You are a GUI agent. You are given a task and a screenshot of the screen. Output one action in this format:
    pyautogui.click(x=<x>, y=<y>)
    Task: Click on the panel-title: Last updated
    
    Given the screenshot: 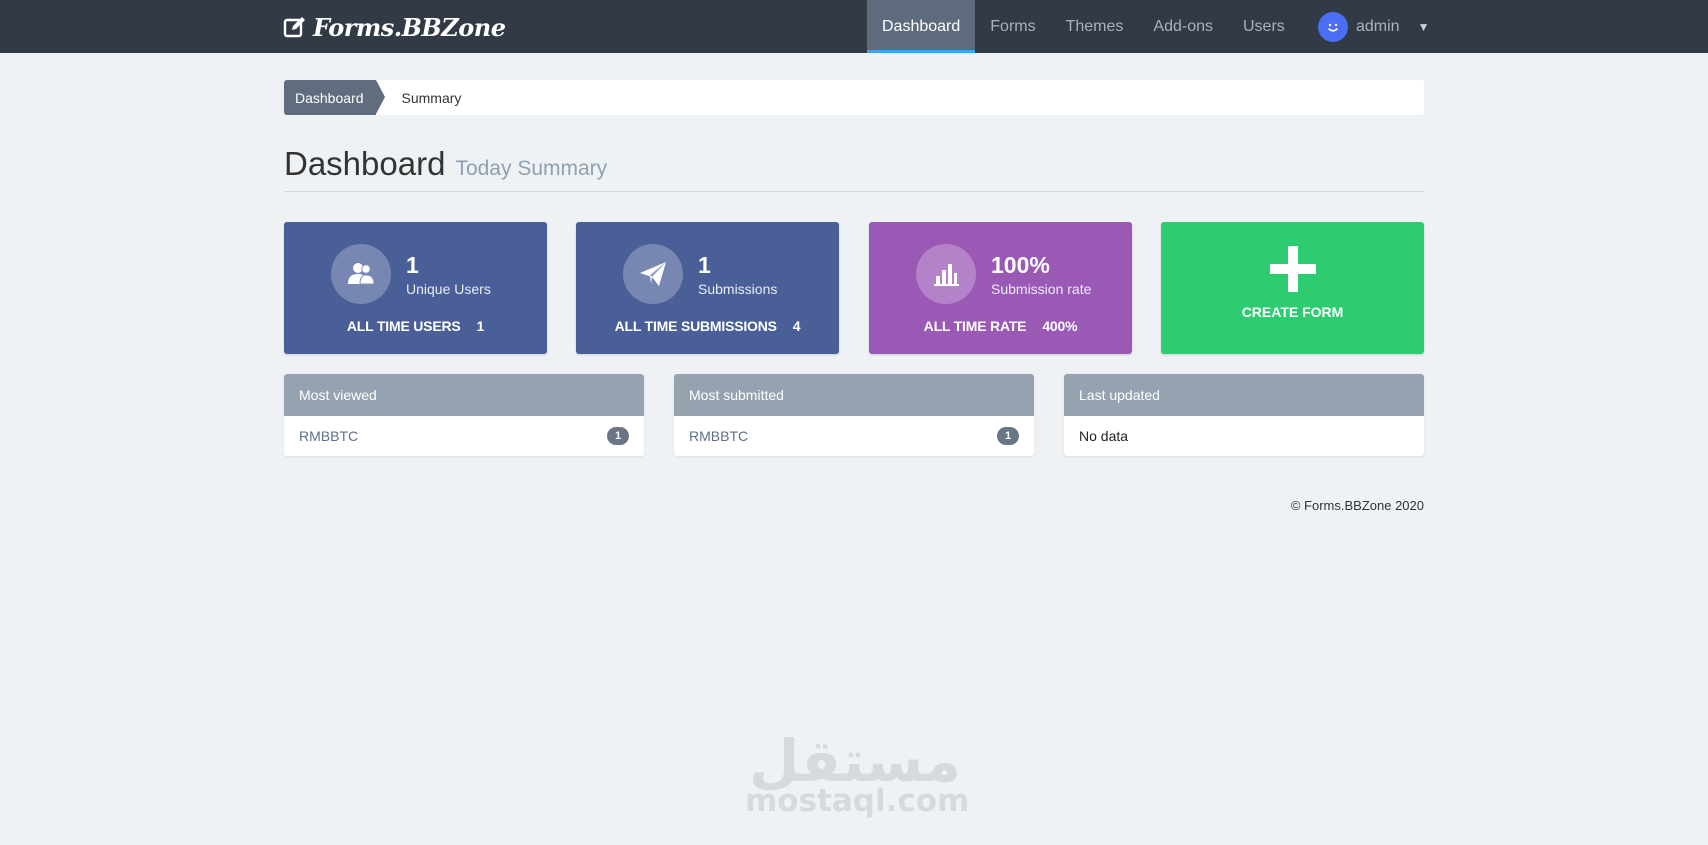 What is the action you would take?
    pyautogui.click(x=1244, y=395)
    